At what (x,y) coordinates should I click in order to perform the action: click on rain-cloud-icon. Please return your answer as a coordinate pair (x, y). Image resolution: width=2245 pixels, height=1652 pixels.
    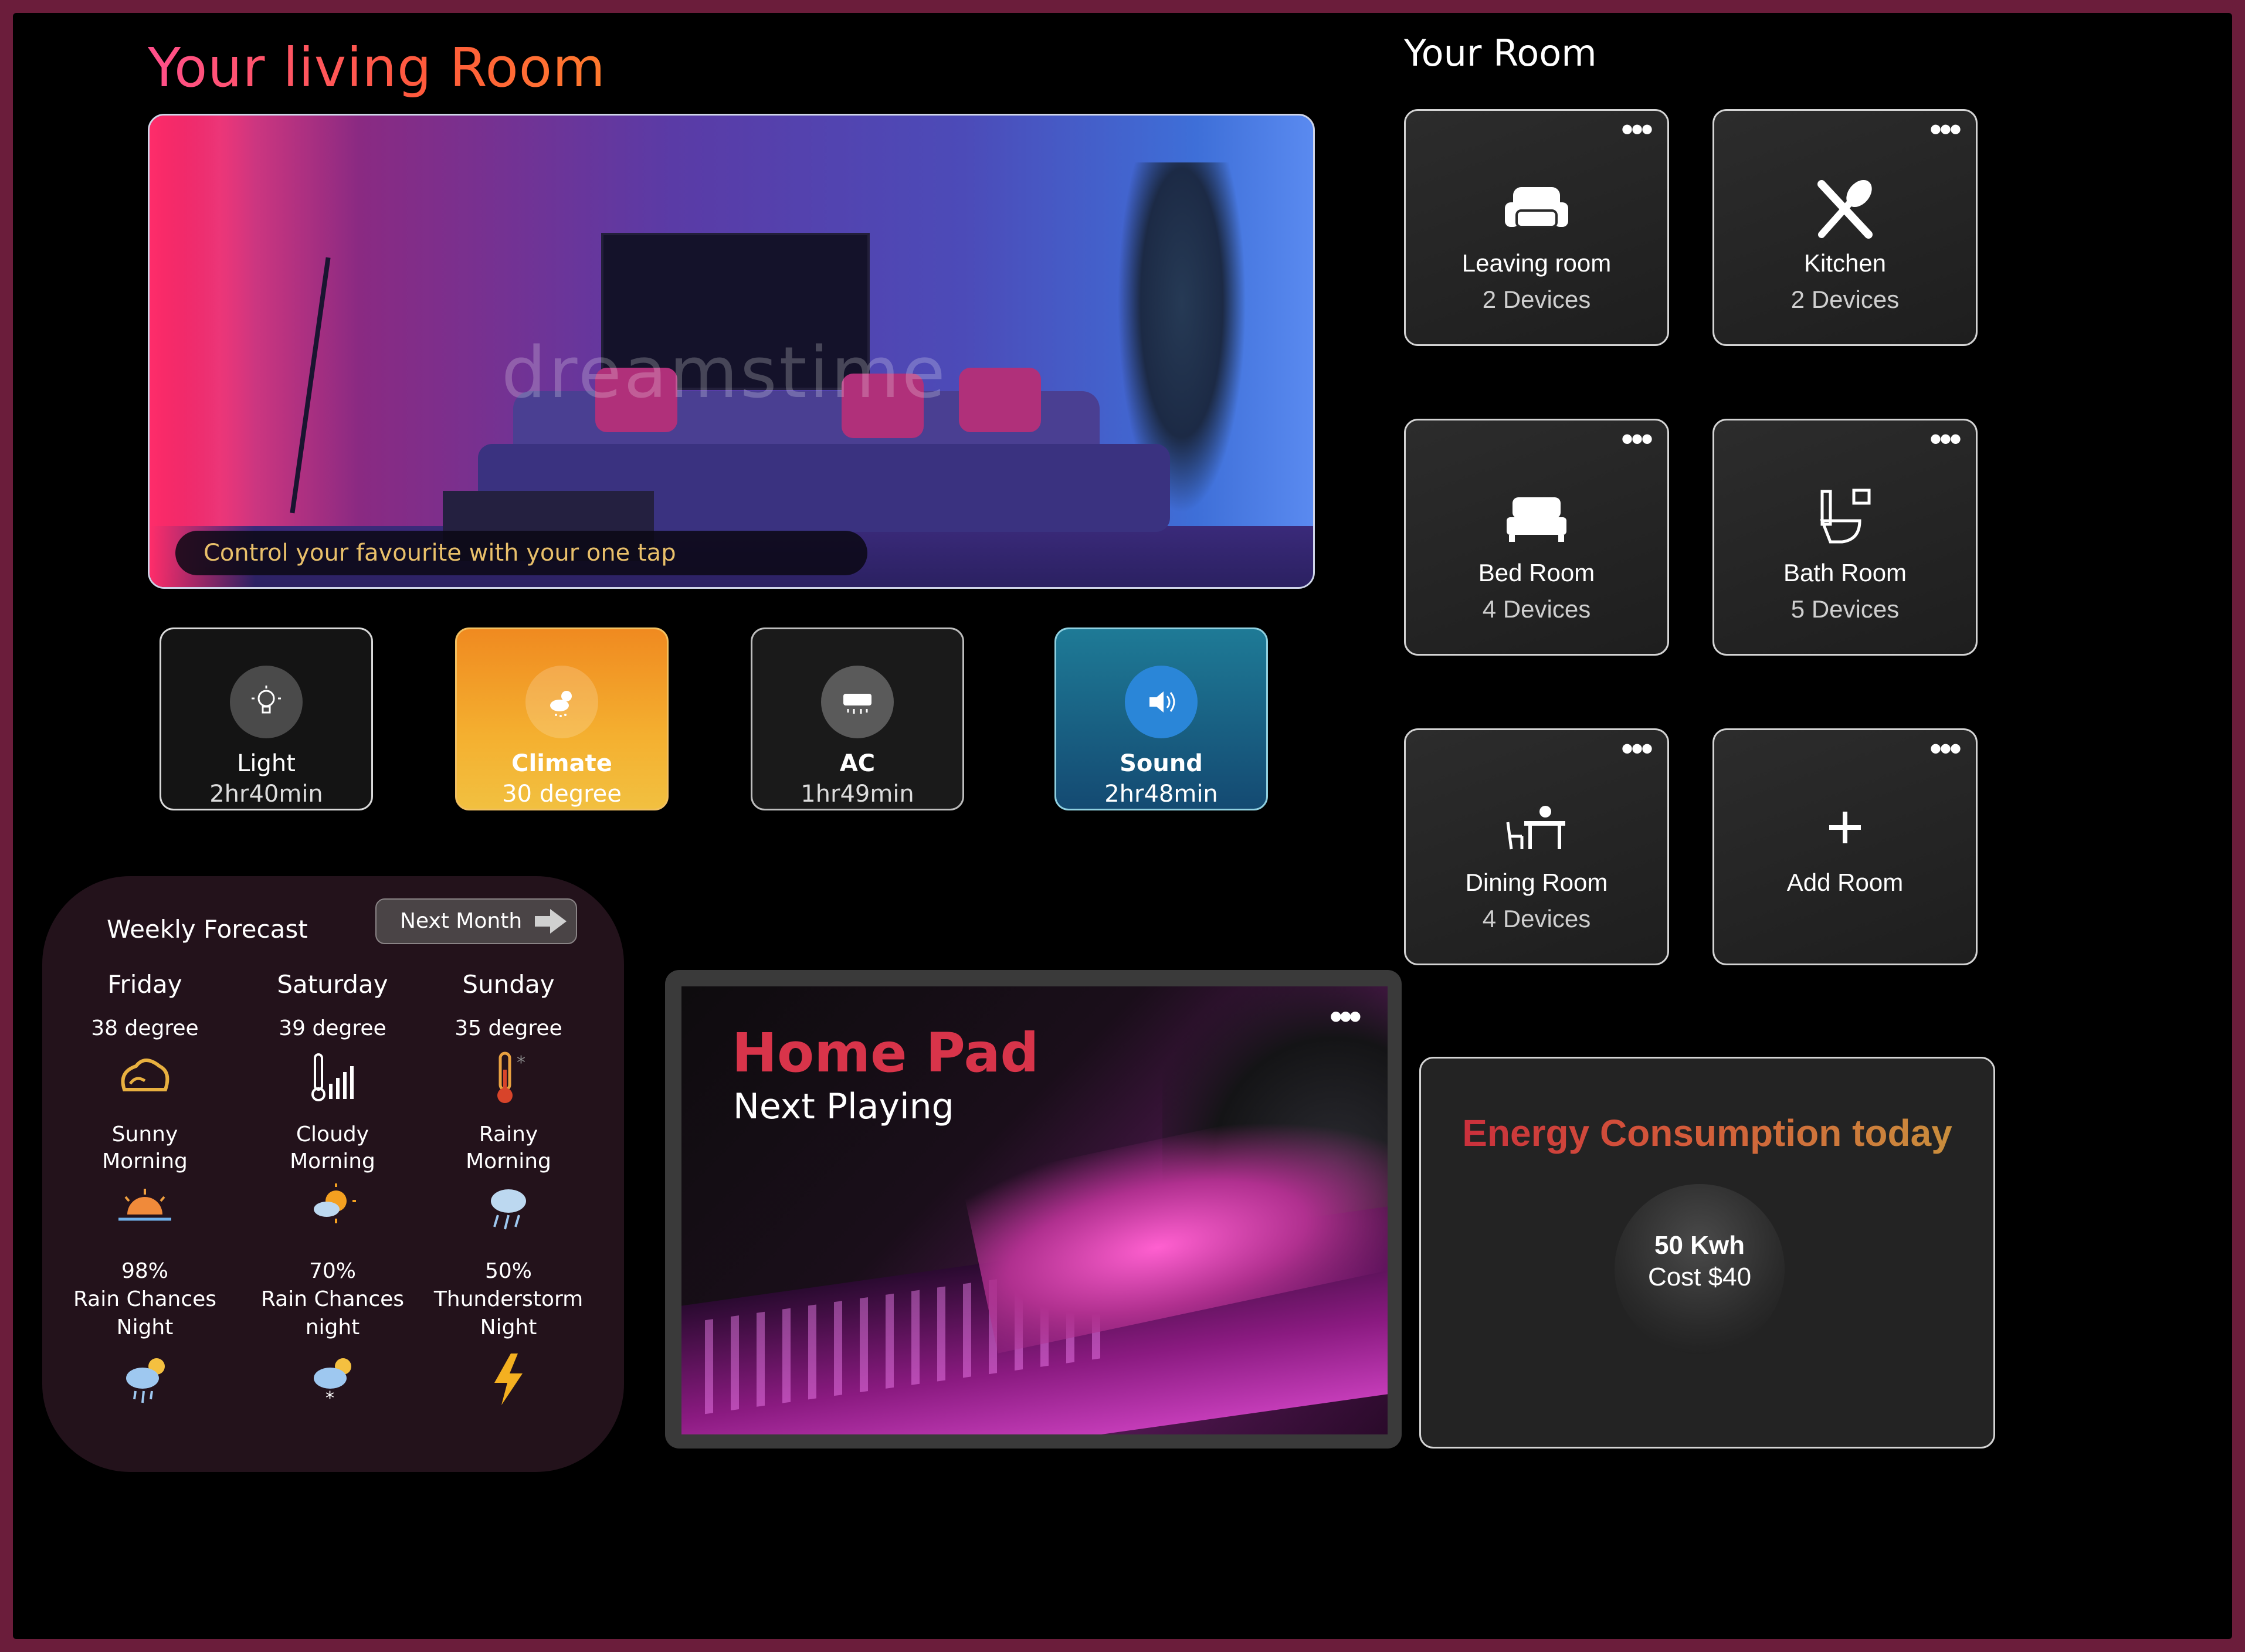
    Looking at the image, I should click on (509, 1210).